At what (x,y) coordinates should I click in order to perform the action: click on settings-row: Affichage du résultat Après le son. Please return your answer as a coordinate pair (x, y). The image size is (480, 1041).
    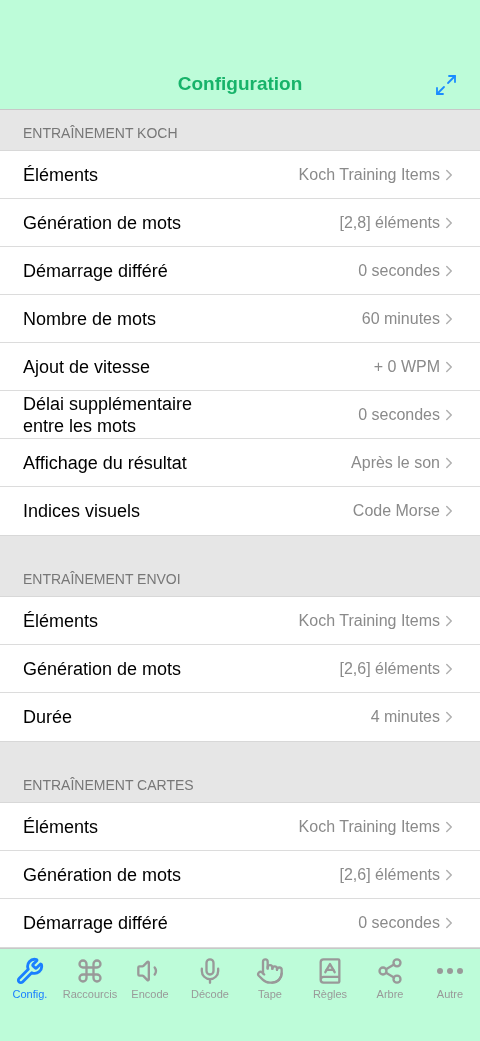
    Looking at the image, I should click on (240, 463).